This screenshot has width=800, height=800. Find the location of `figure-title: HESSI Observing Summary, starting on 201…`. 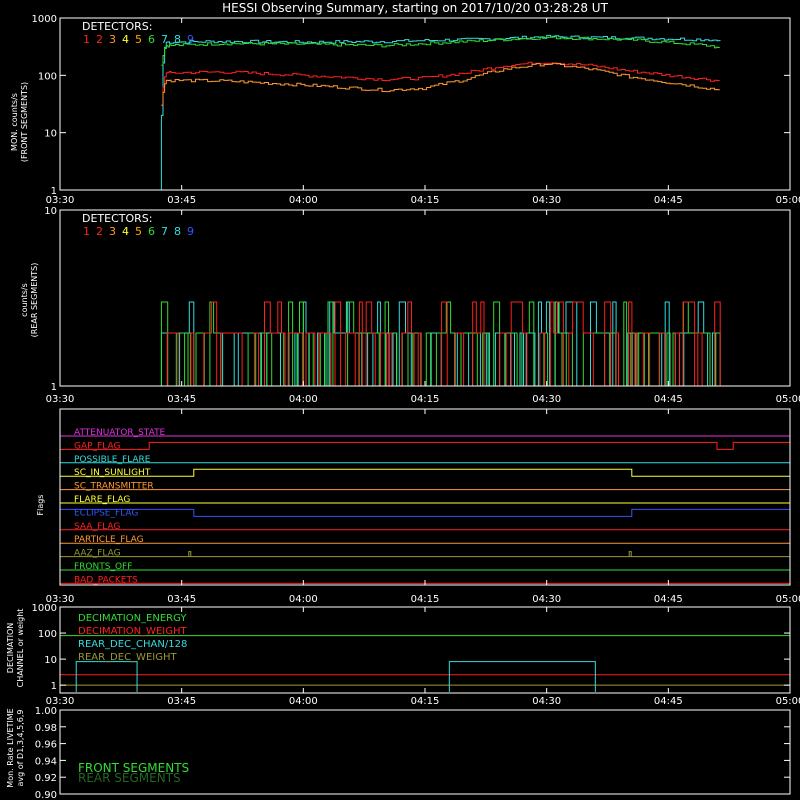

figure-title: HESSI Observing Summary, starting on 201… is located at coordinates (415, 8).